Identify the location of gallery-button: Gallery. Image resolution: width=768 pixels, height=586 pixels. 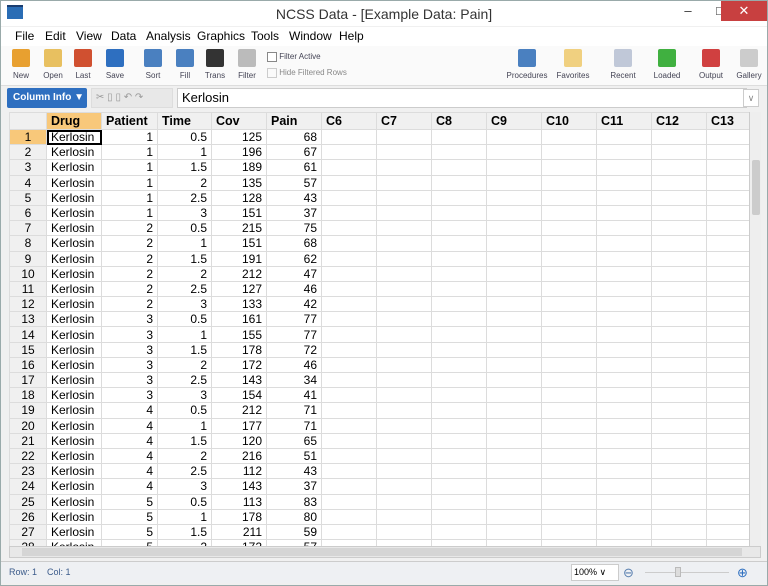
(748, 64).